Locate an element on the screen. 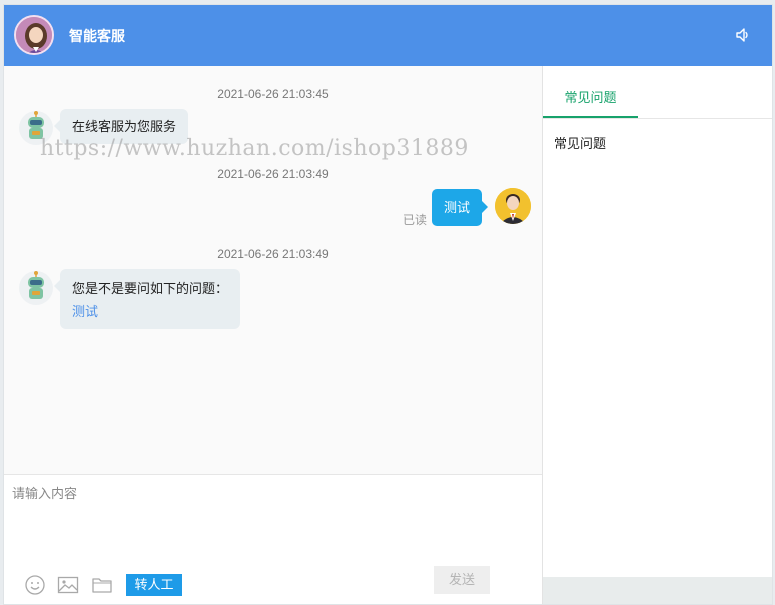  woman-avatar-icon is located at coordinates (34, 35).